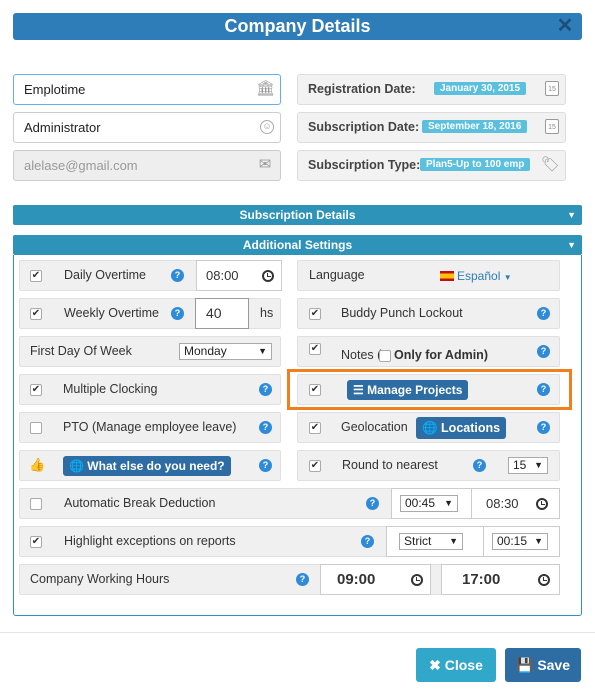  Describe the element at coordinates (105, 275) in the screenshot. I see `daily-overtime-label: Daily Overtime` at that location.